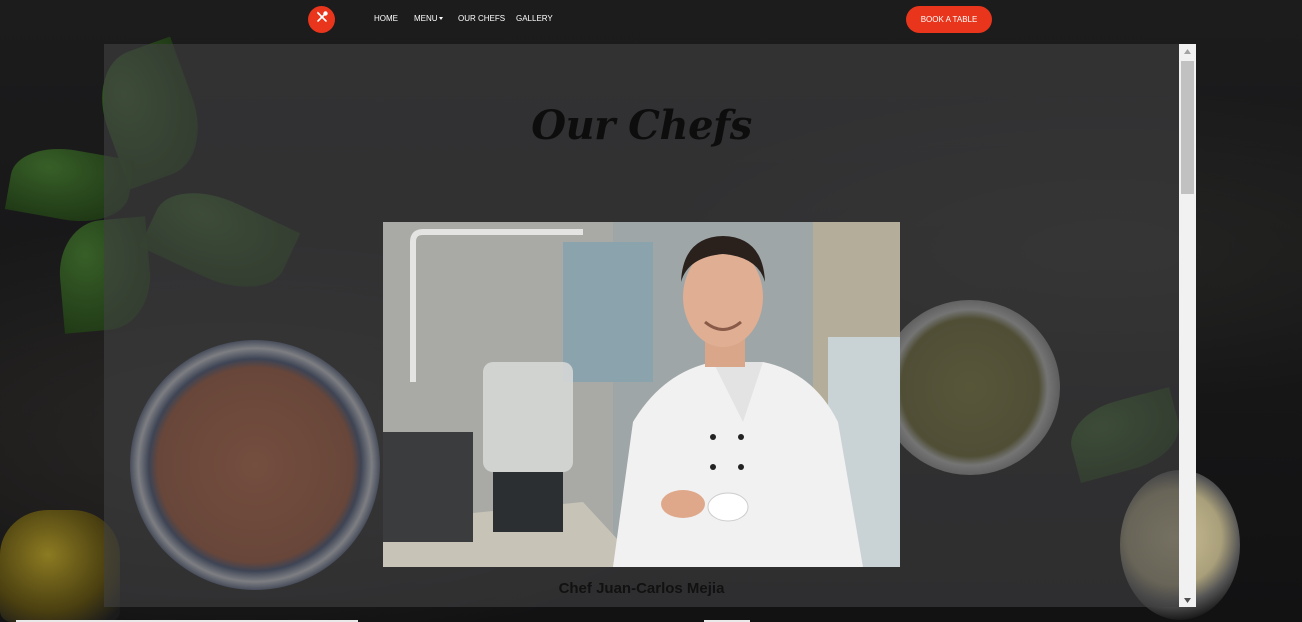 The image size is (1302, 622). Describe the element at coordinates (1187, 600) in the screenshot. I see `scroll-down-arrow-icon` at that location.